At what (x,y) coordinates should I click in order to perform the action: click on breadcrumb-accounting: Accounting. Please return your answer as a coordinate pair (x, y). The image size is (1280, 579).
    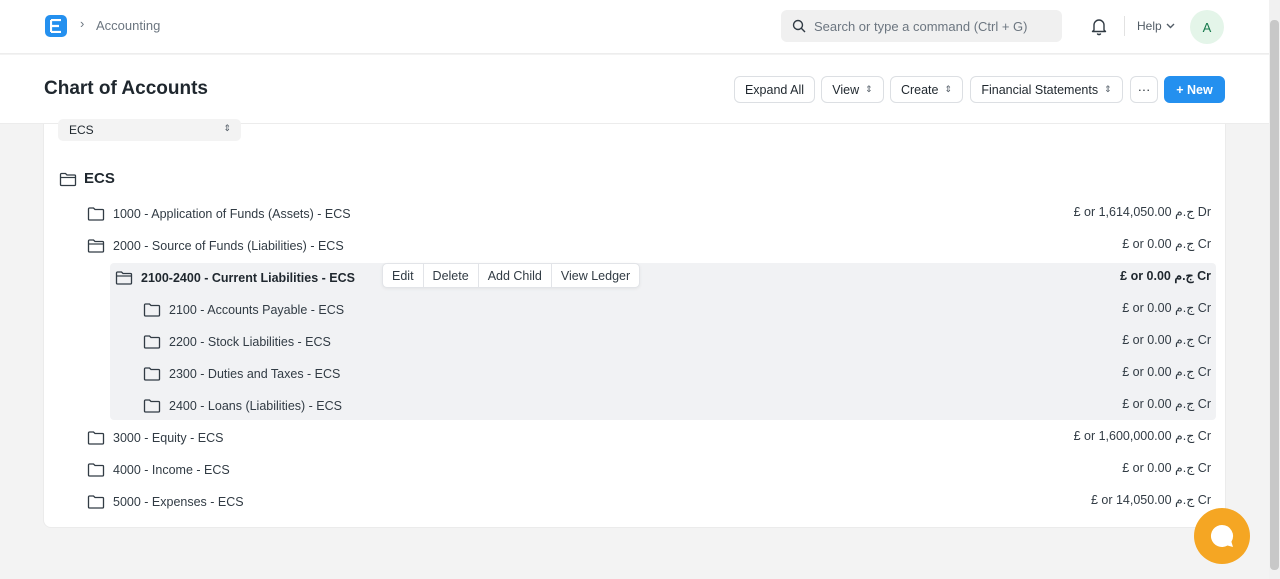
    Looking at the image, I should click on (128, 25).